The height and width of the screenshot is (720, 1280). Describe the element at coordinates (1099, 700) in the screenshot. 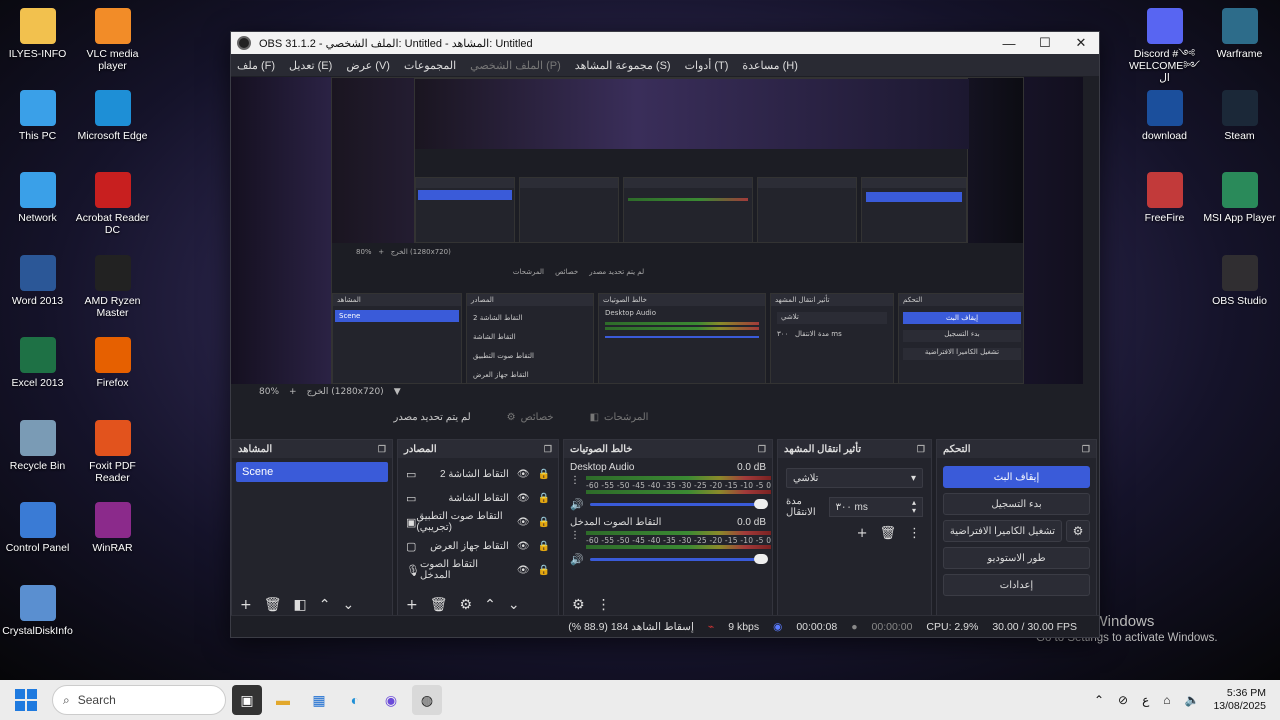

I see `chevron-up-icon: ⌃` at that location.